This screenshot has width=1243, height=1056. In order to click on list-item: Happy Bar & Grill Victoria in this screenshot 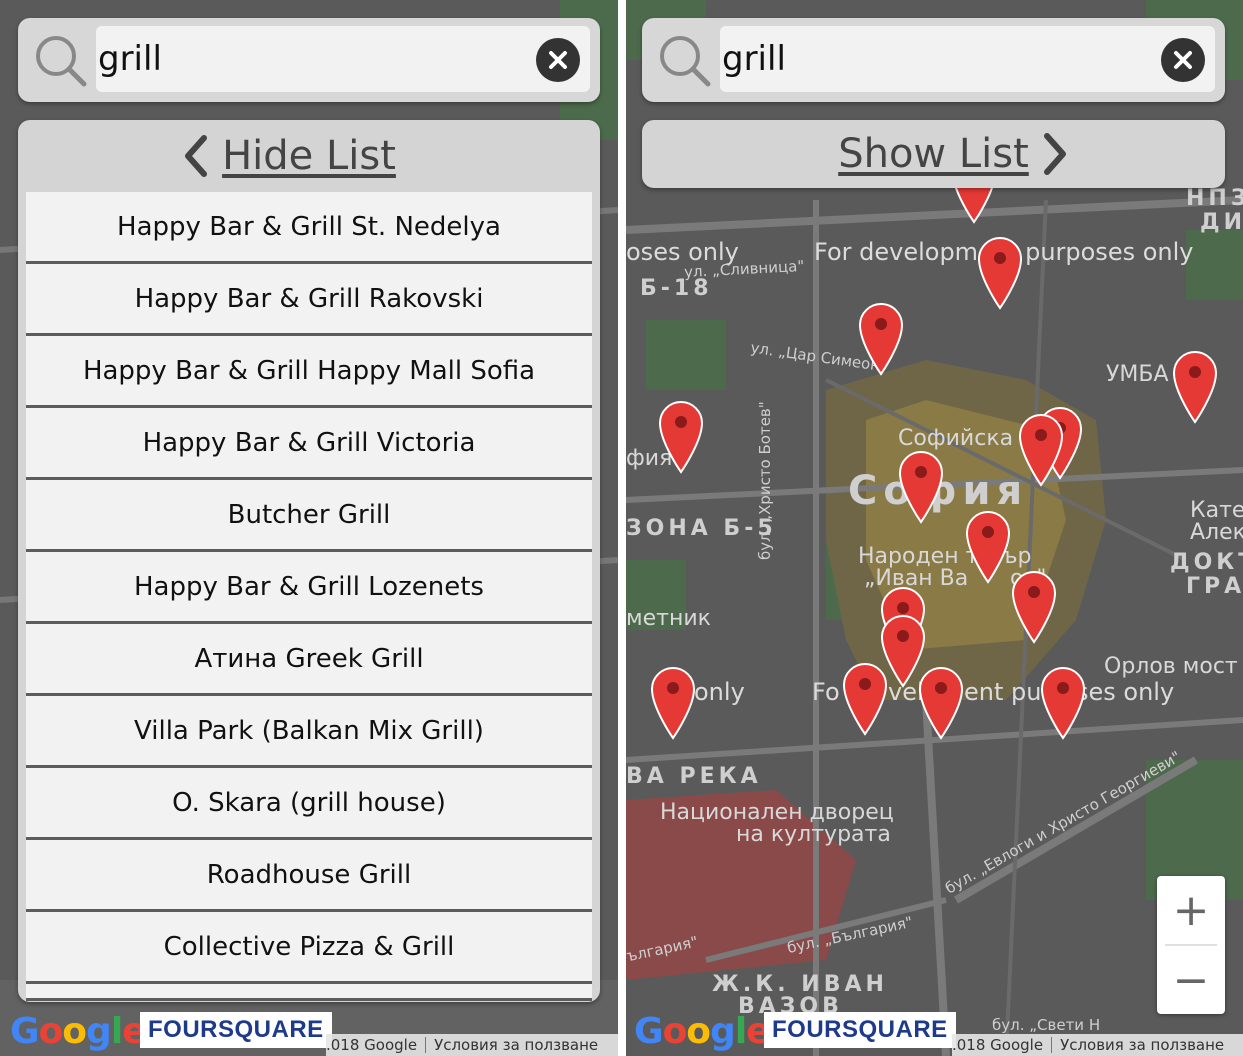, I will do `click(309, 444)`.